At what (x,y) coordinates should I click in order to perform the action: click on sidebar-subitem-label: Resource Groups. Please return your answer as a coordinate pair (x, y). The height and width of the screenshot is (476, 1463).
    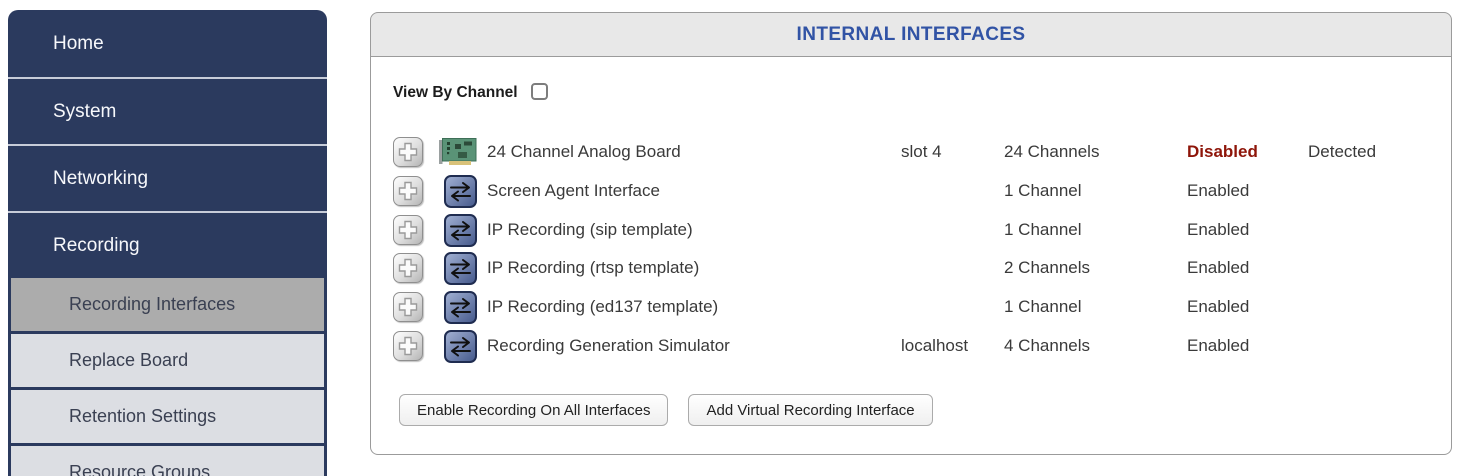
    Looking at the image, I should click on (140, 469).